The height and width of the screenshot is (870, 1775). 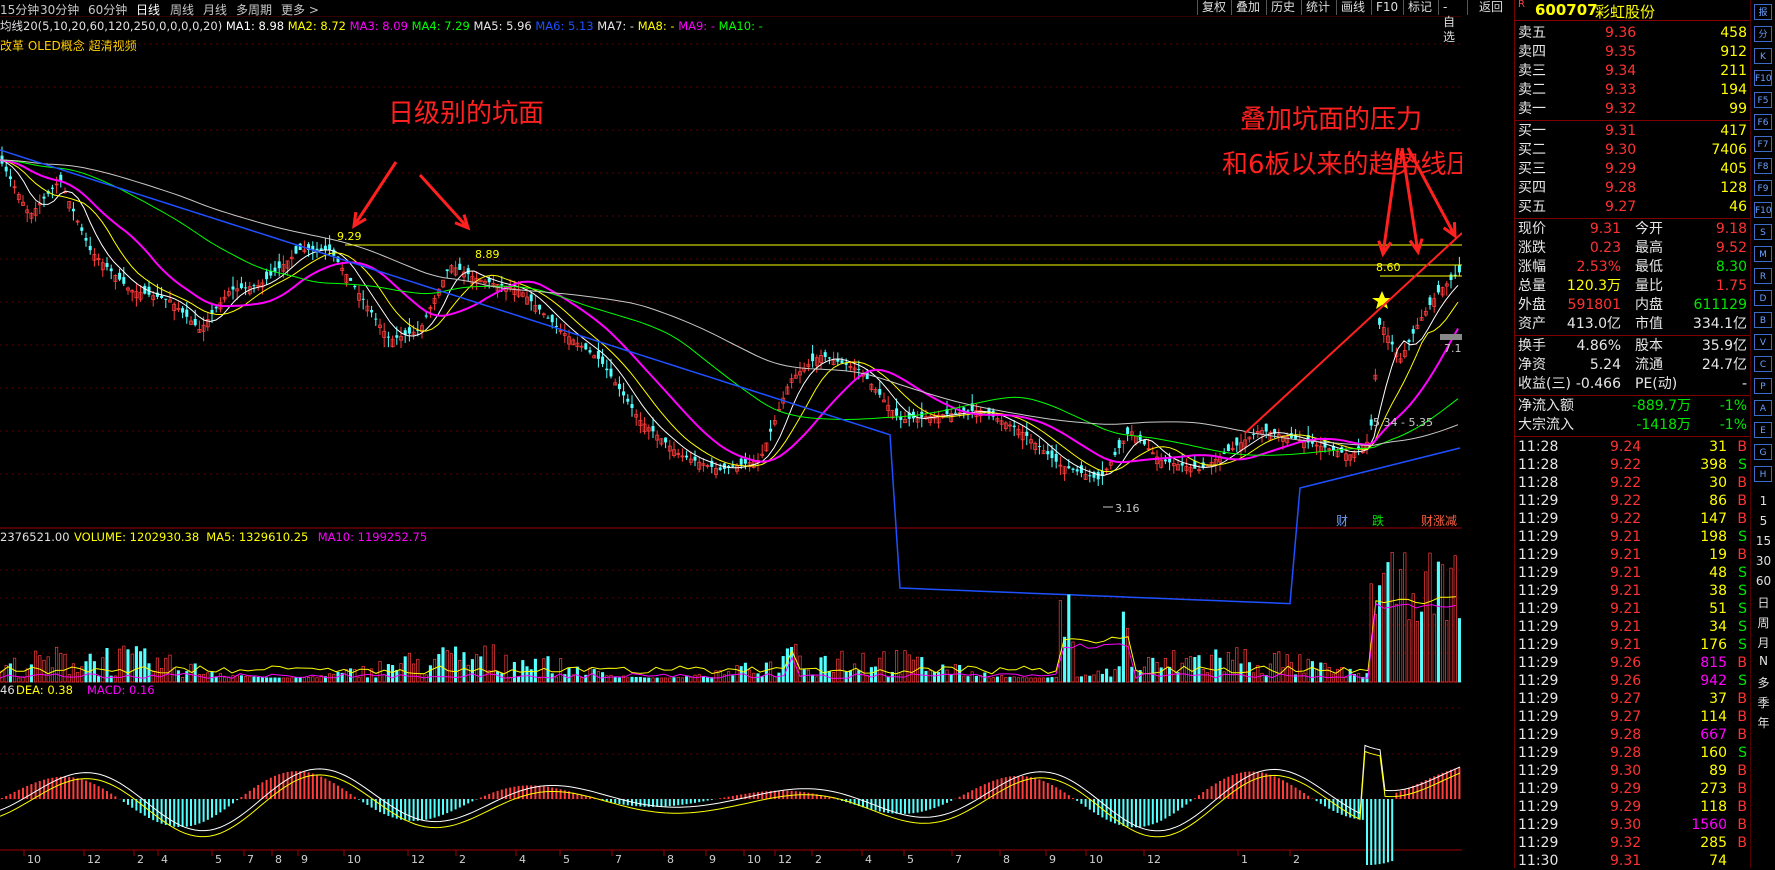 I want to click on side-tool-icon: G, so click(x=1763, y=452).